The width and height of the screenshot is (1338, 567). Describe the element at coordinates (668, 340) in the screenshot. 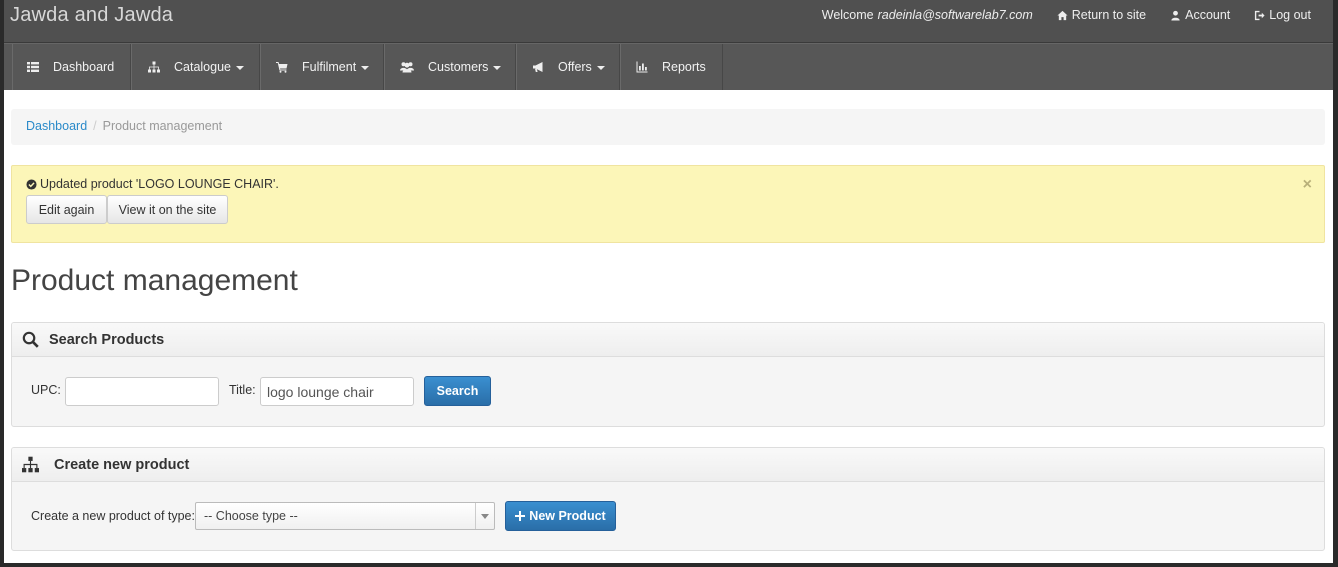

I see `search-panel-header: Search Products` at that location.